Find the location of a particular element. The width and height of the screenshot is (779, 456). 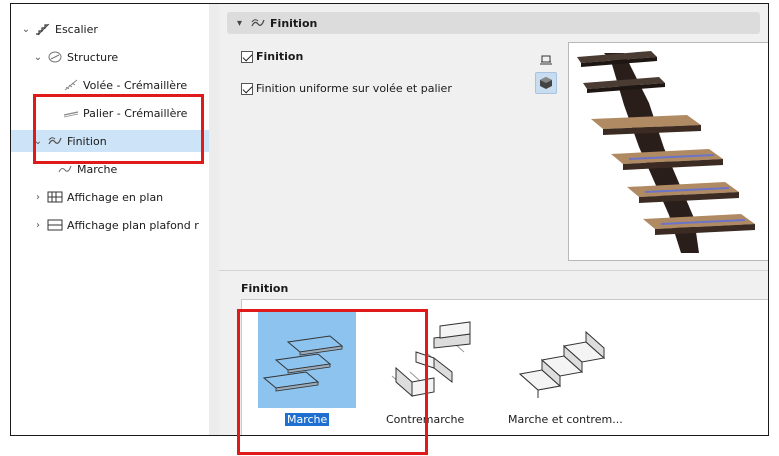

tree-item-structure: ⌄ Structure is located at coordinates (110, 57).